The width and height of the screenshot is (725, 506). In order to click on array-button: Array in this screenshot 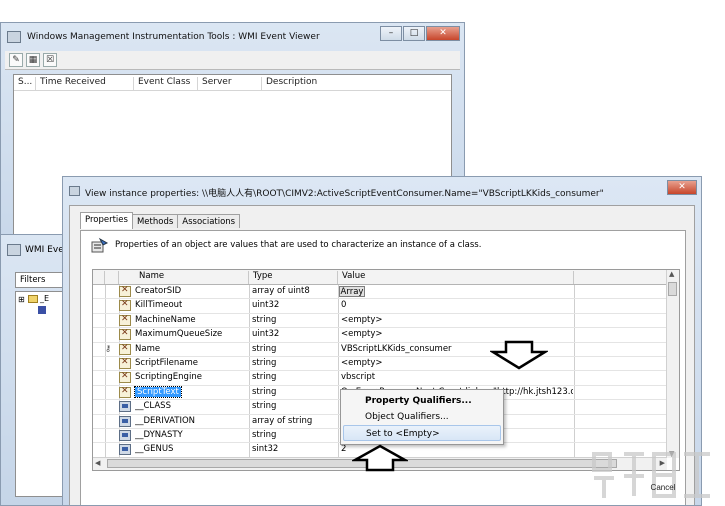, I will do `click(352, 291)`.